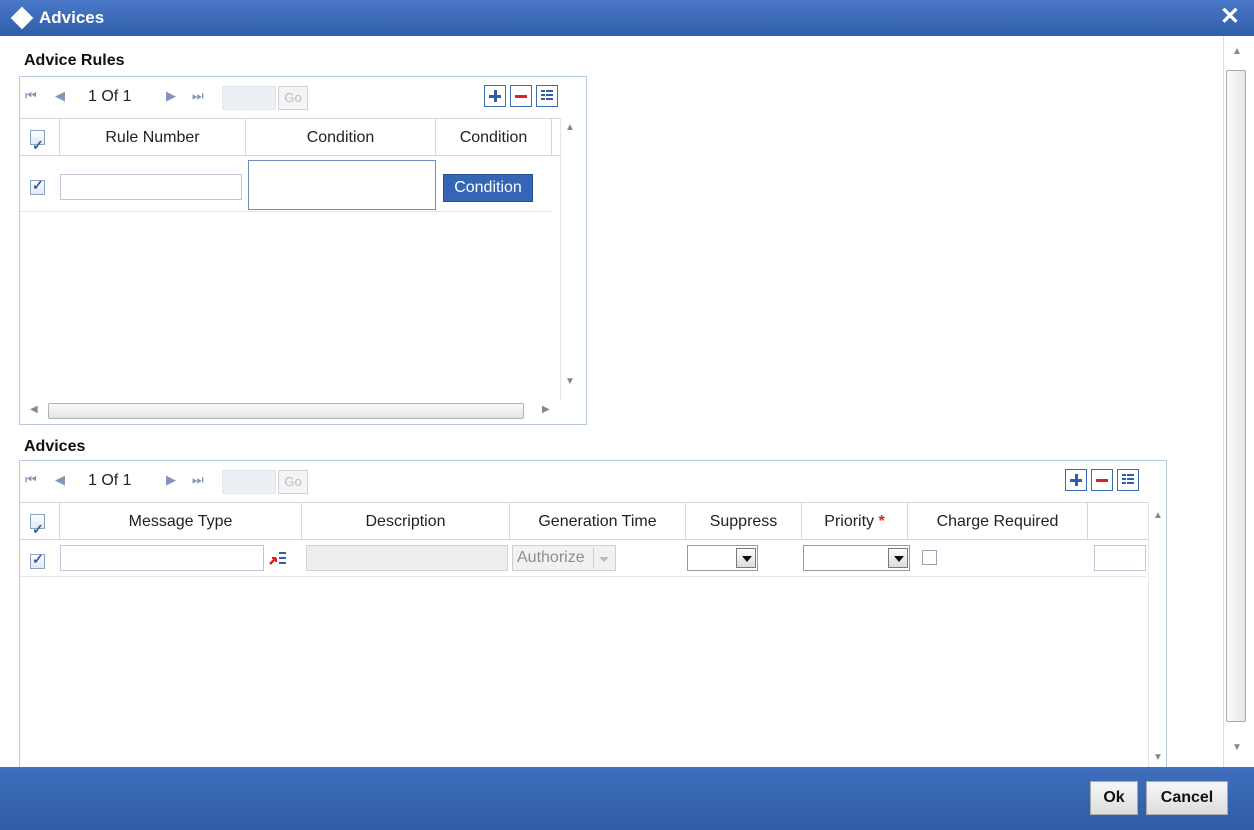 Image resolution: width=1254 pixels, height=830 pixels. I want to click on table-row: Authorize, so click(583, 558).